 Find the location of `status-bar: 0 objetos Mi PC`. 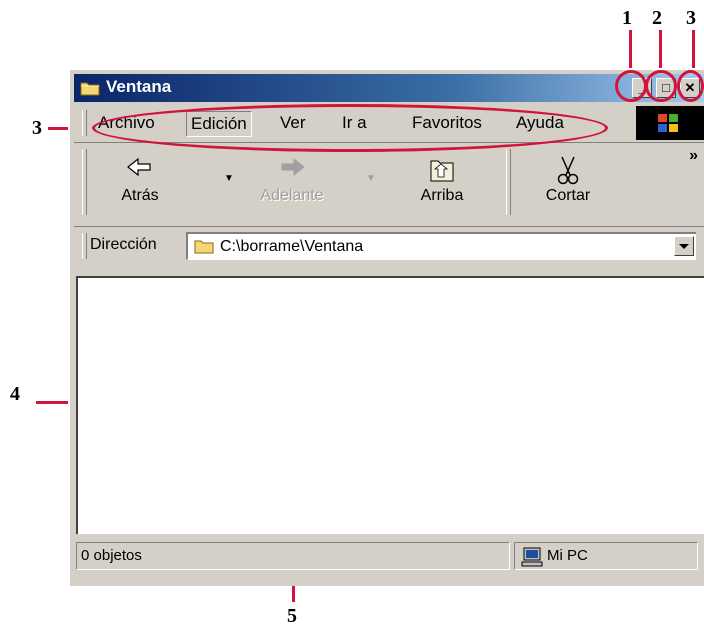

status-bar: 0 objetos Mi PC is located at coordinates (389, 557).